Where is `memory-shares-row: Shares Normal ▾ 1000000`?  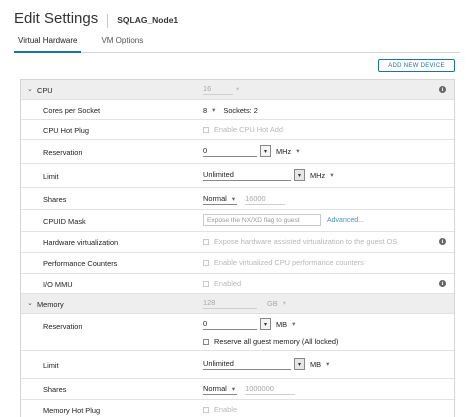 memory-shares-row: Shares Normal ▾ 1000000 is located at coordinates (237, 389).